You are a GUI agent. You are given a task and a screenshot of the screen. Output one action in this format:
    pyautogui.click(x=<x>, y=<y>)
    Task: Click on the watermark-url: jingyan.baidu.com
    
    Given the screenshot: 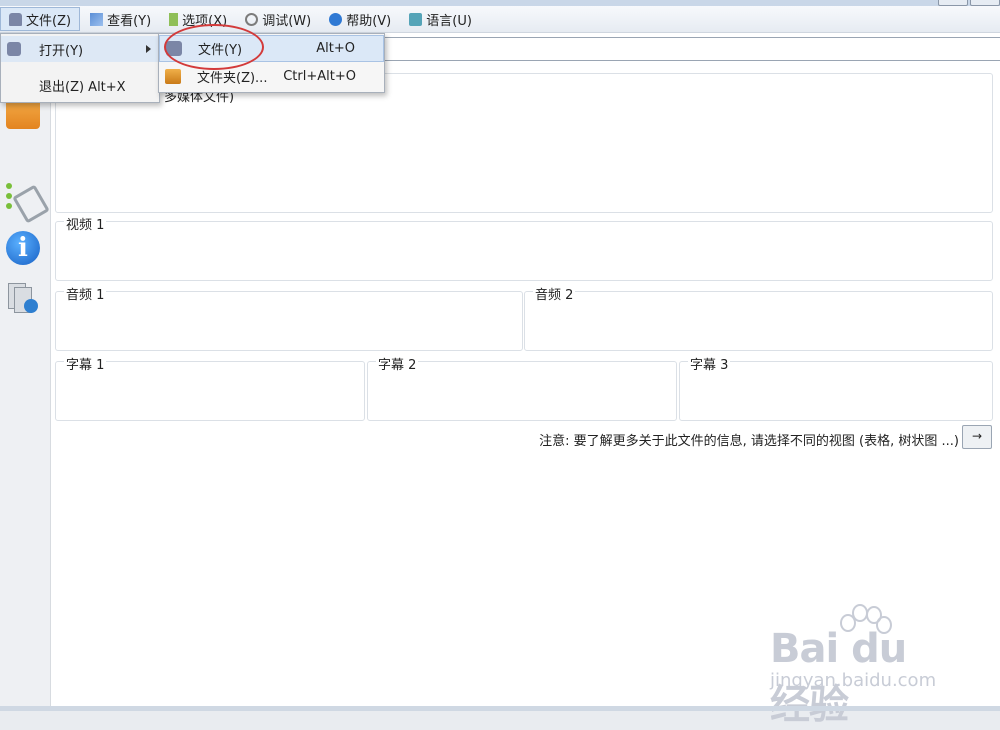 What is the action you would take?
    pyautogui.click(x=853, y=680)
    